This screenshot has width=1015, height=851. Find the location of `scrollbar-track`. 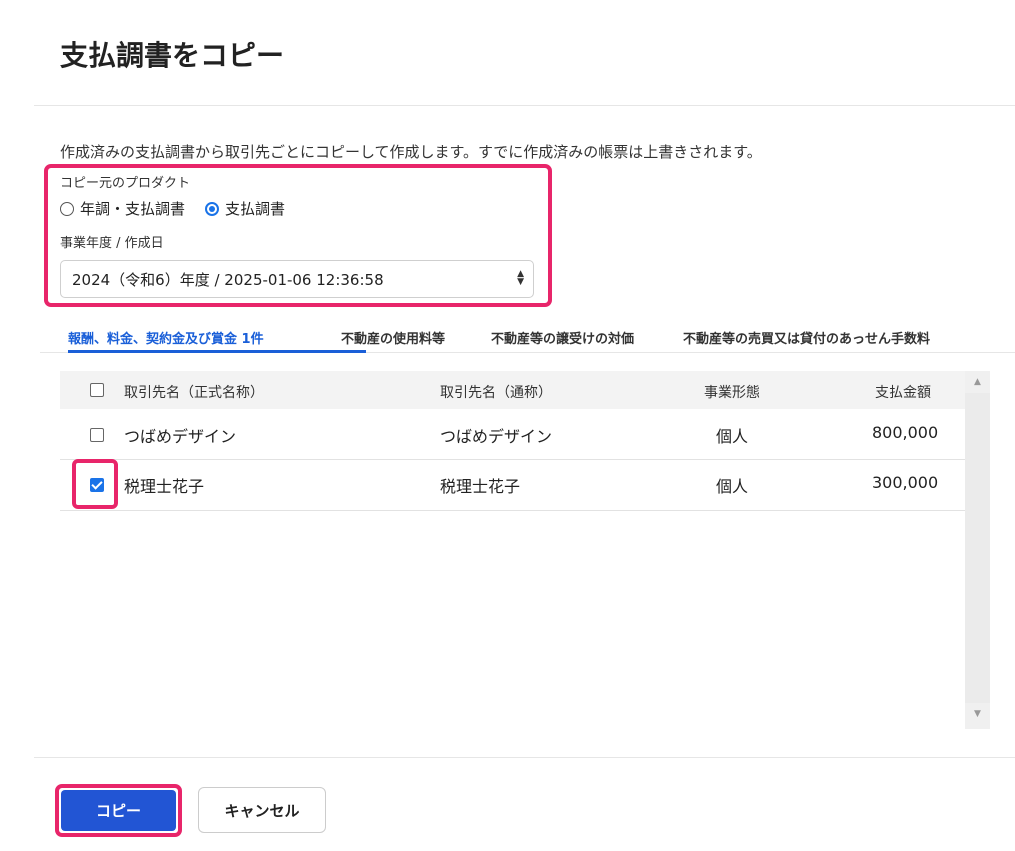

scrollbar-track is located at coordinates (977, 548).